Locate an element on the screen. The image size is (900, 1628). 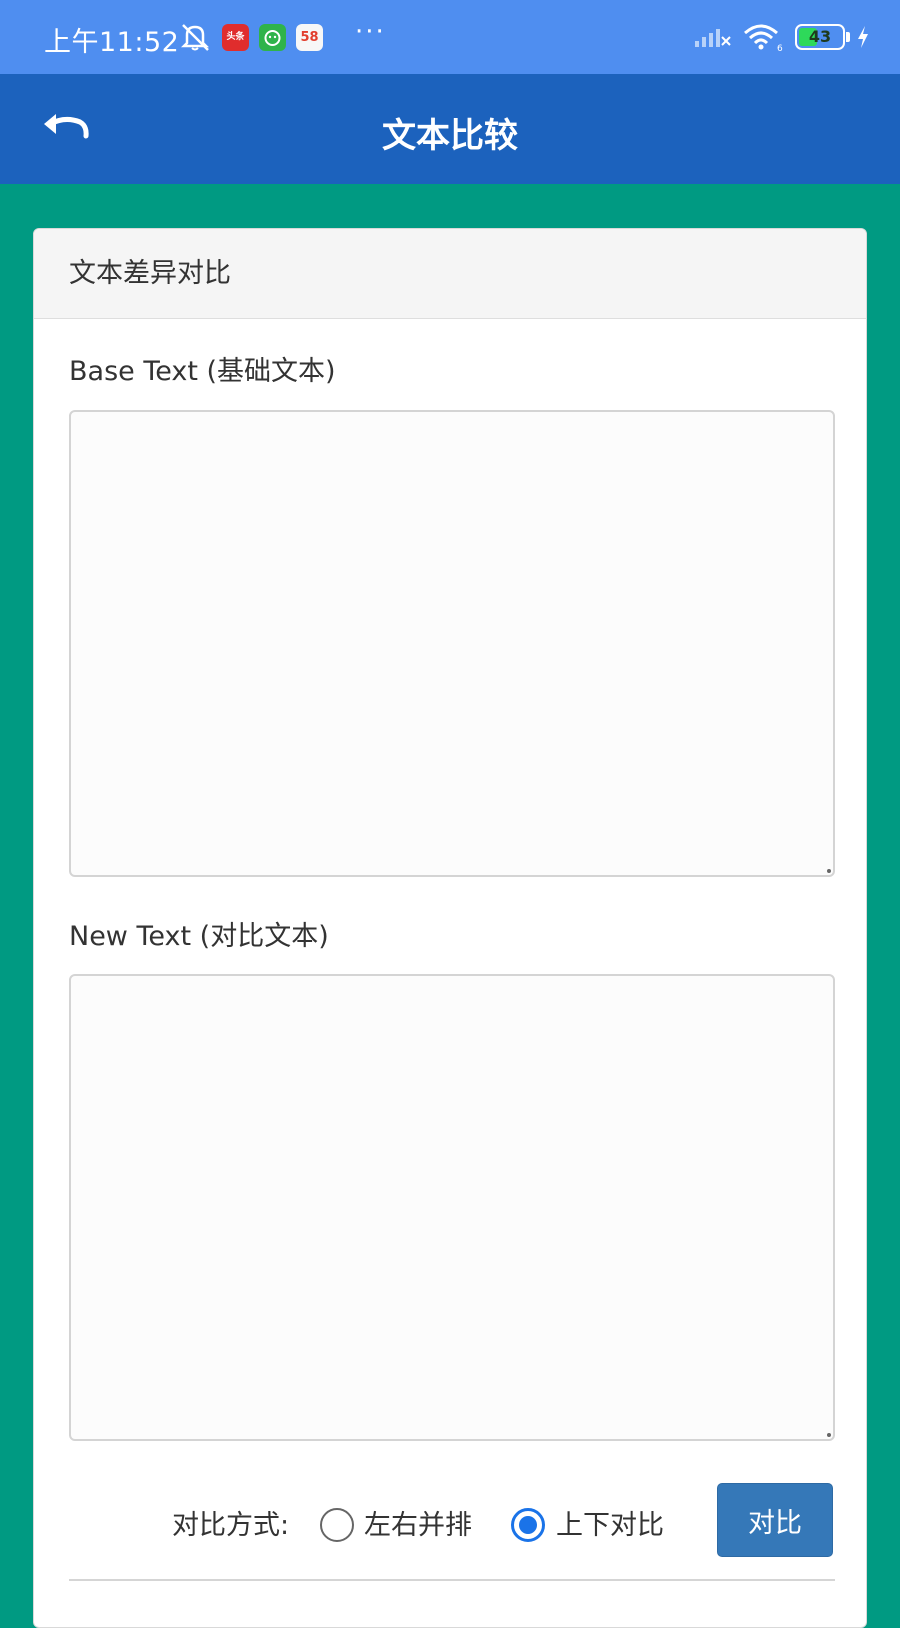
charging-bolt-icon is located at coordinates (863, 37).